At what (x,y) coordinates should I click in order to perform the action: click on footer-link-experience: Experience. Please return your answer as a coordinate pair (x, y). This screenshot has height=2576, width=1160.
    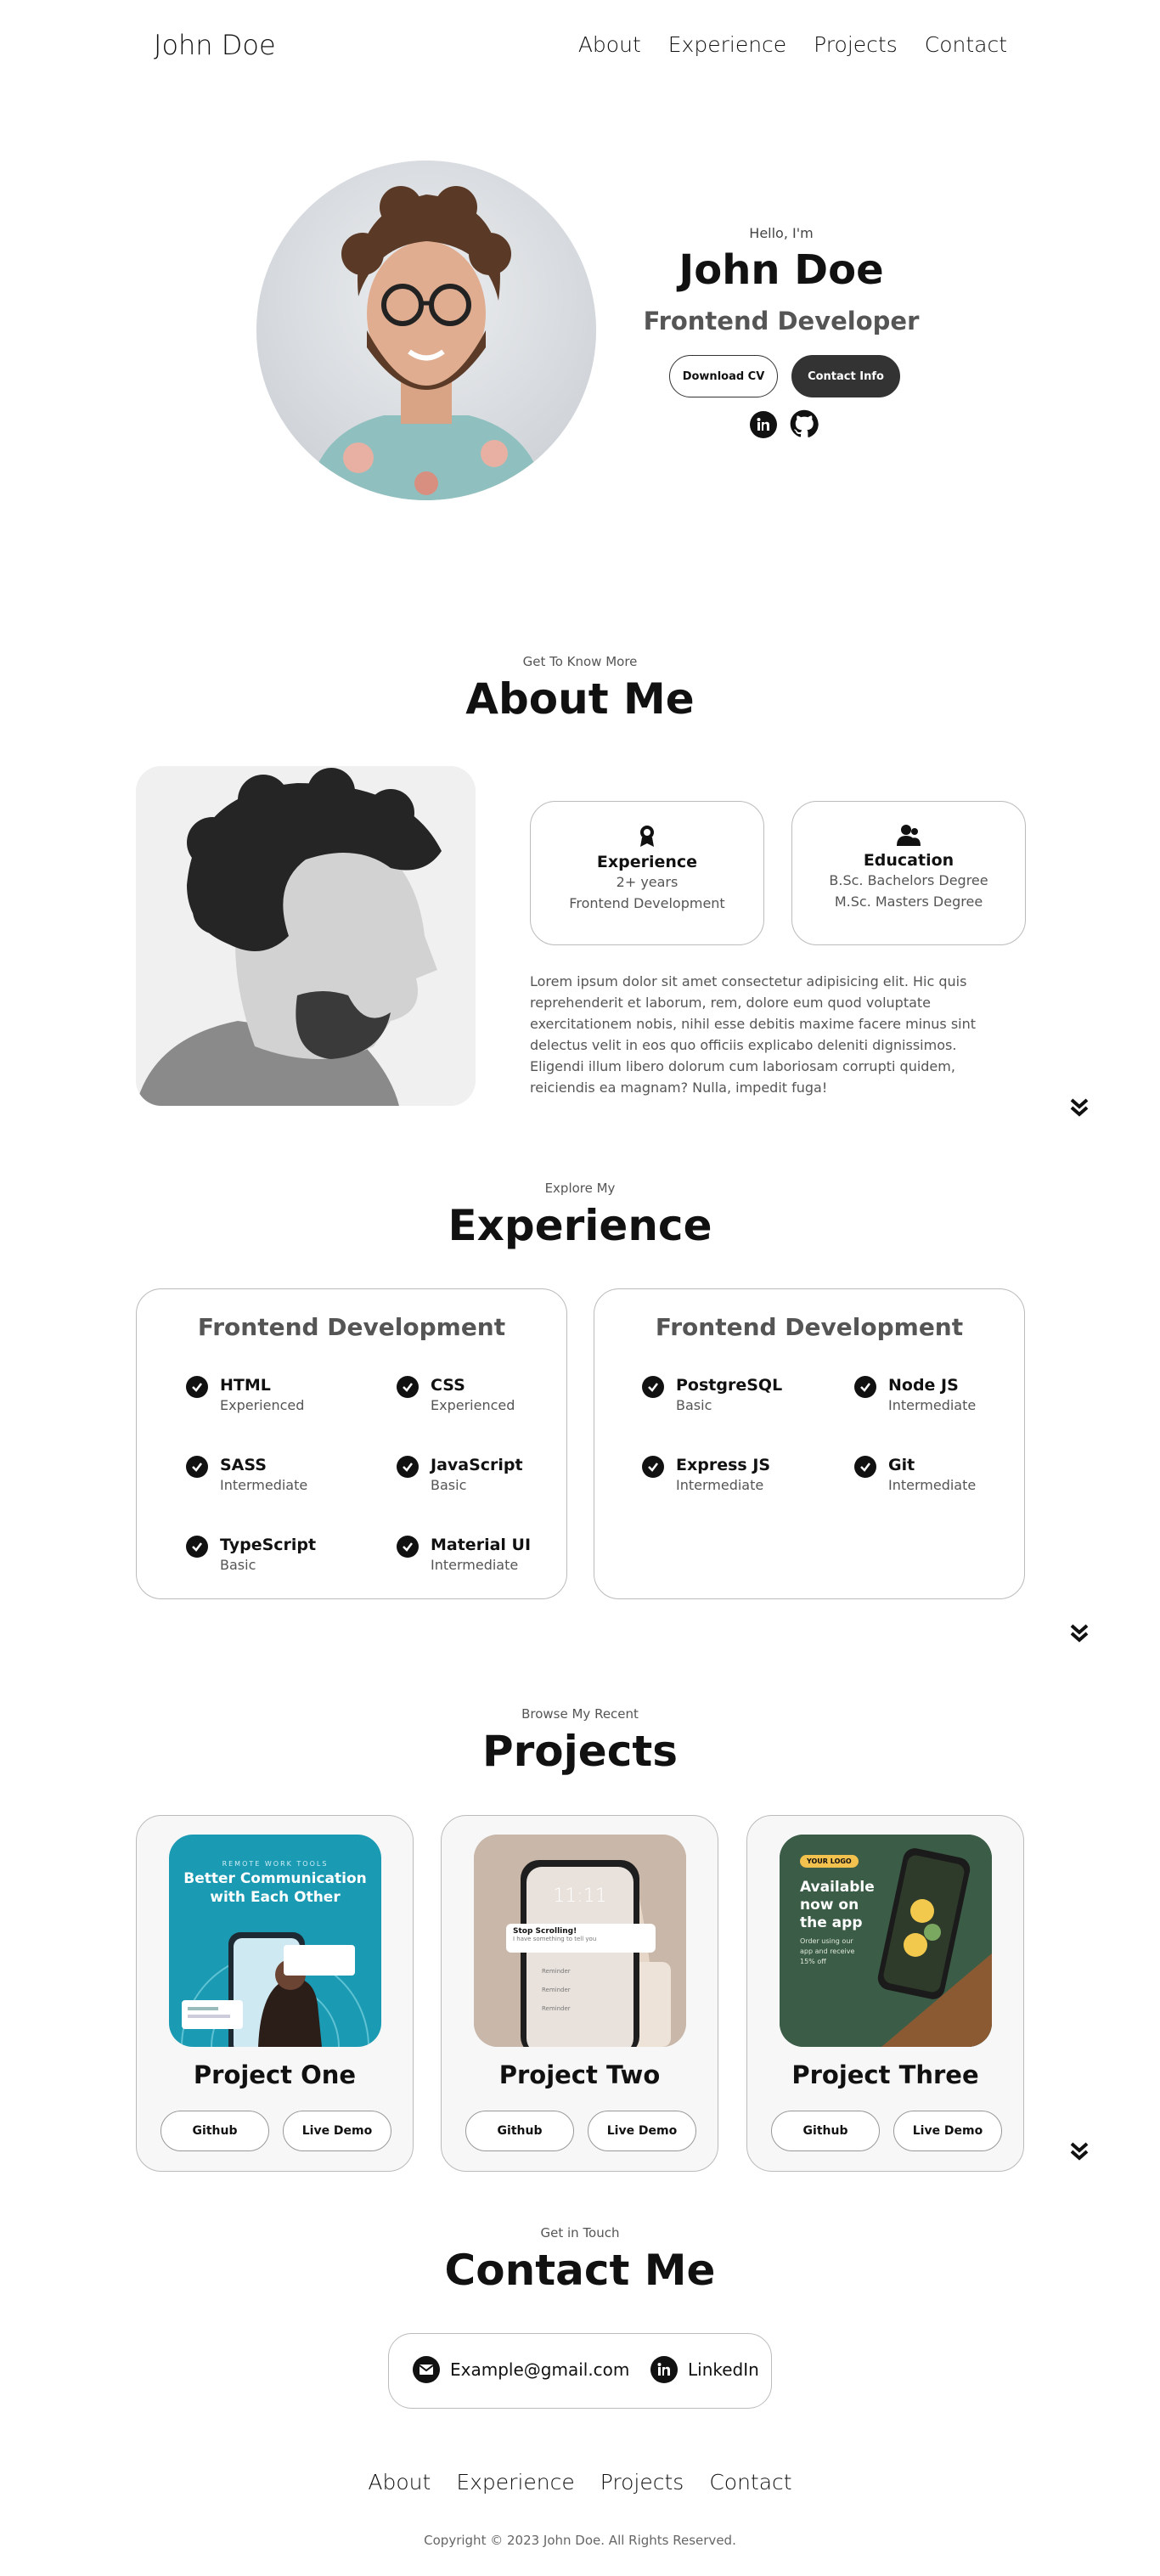
    Looking at the image, I should click on (515, 2482).